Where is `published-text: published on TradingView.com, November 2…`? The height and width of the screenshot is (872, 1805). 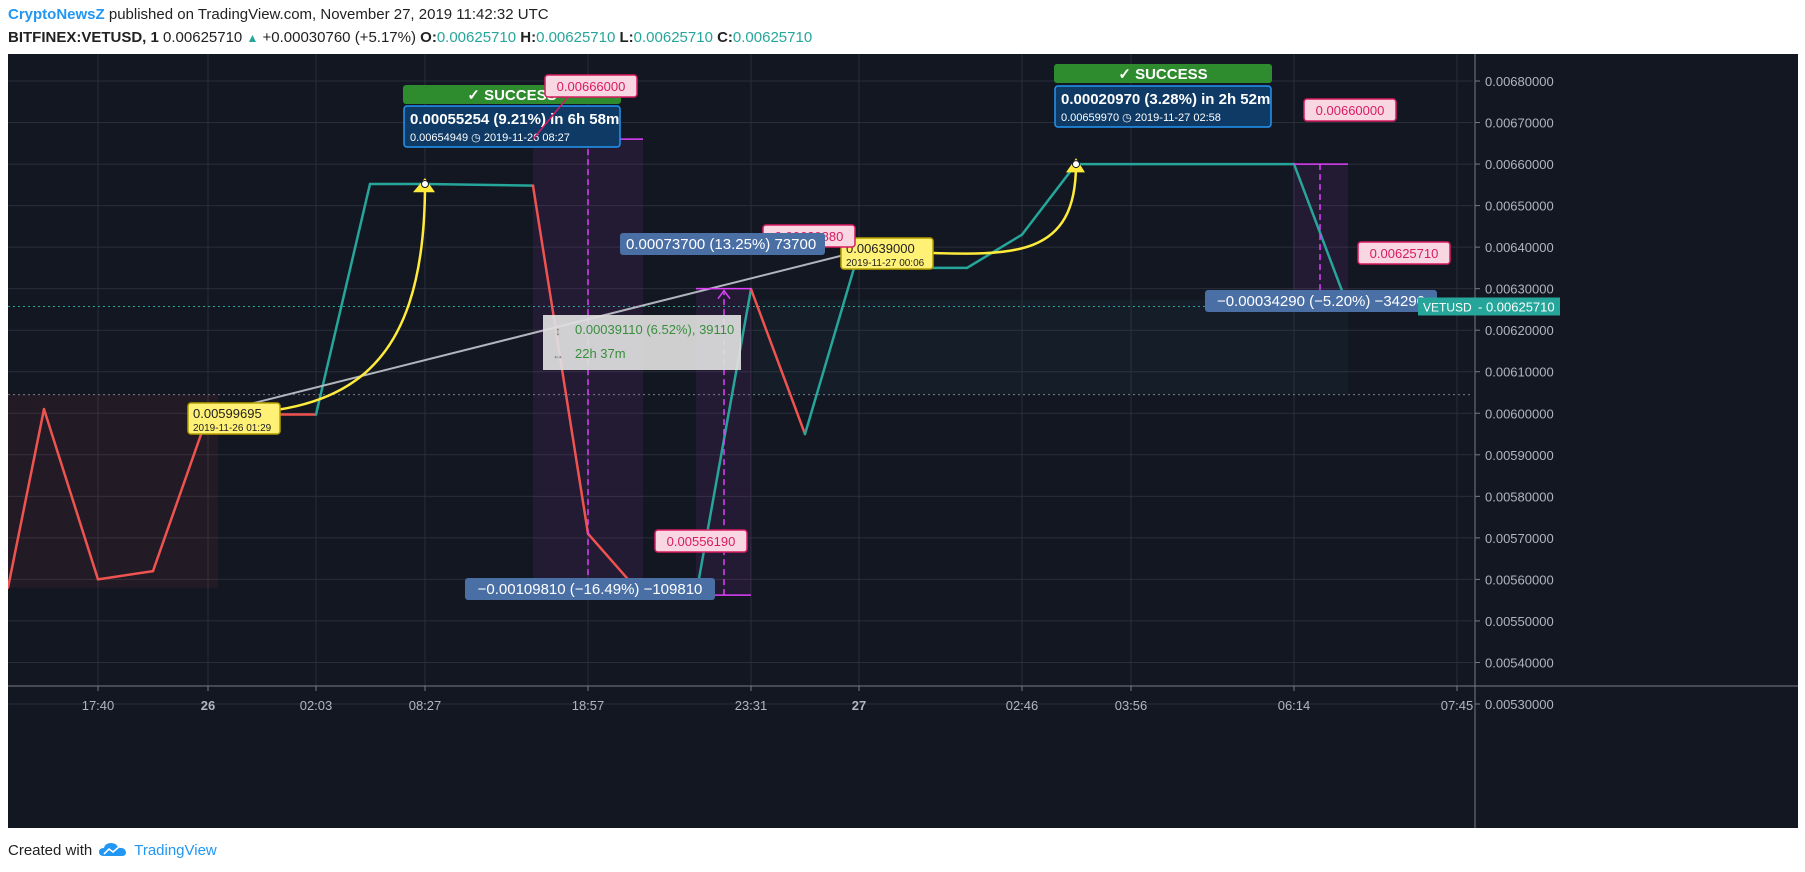
published-text: published on TradingView.com, November 2… is located at coordinates (326, 14).